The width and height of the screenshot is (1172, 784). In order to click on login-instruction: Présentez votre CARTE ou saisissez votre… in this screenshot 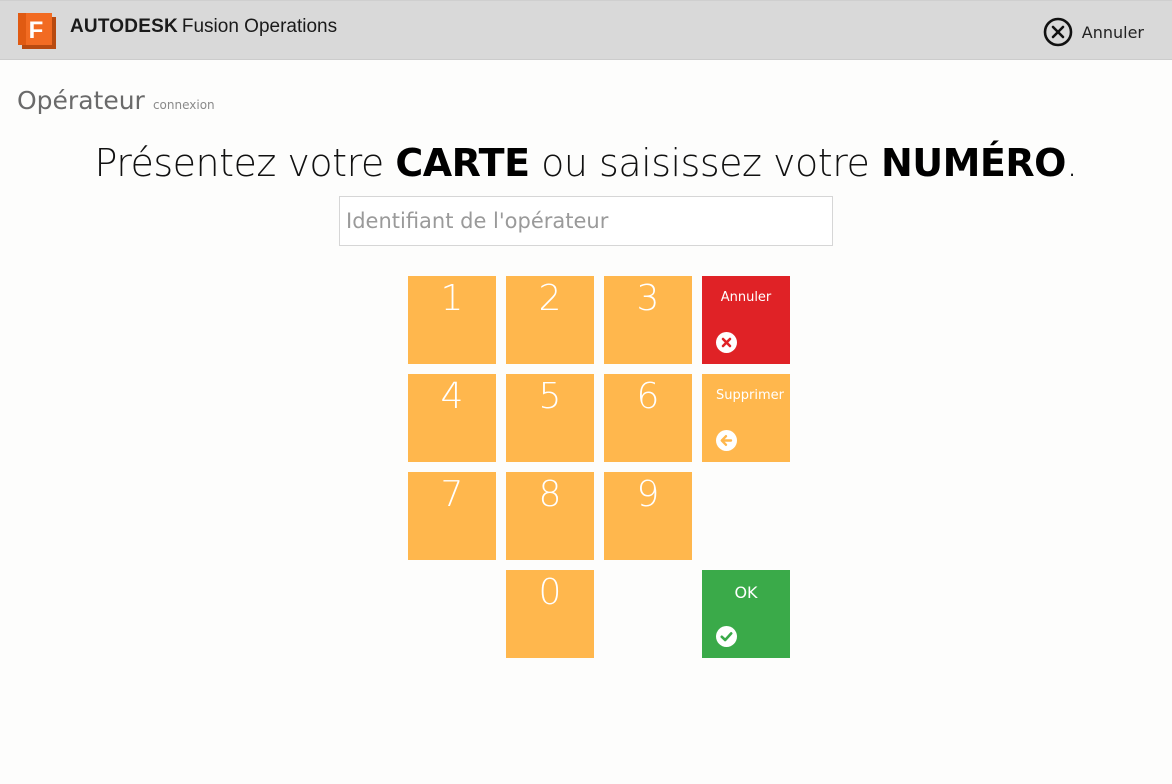, I will do `click(586, 163)`.